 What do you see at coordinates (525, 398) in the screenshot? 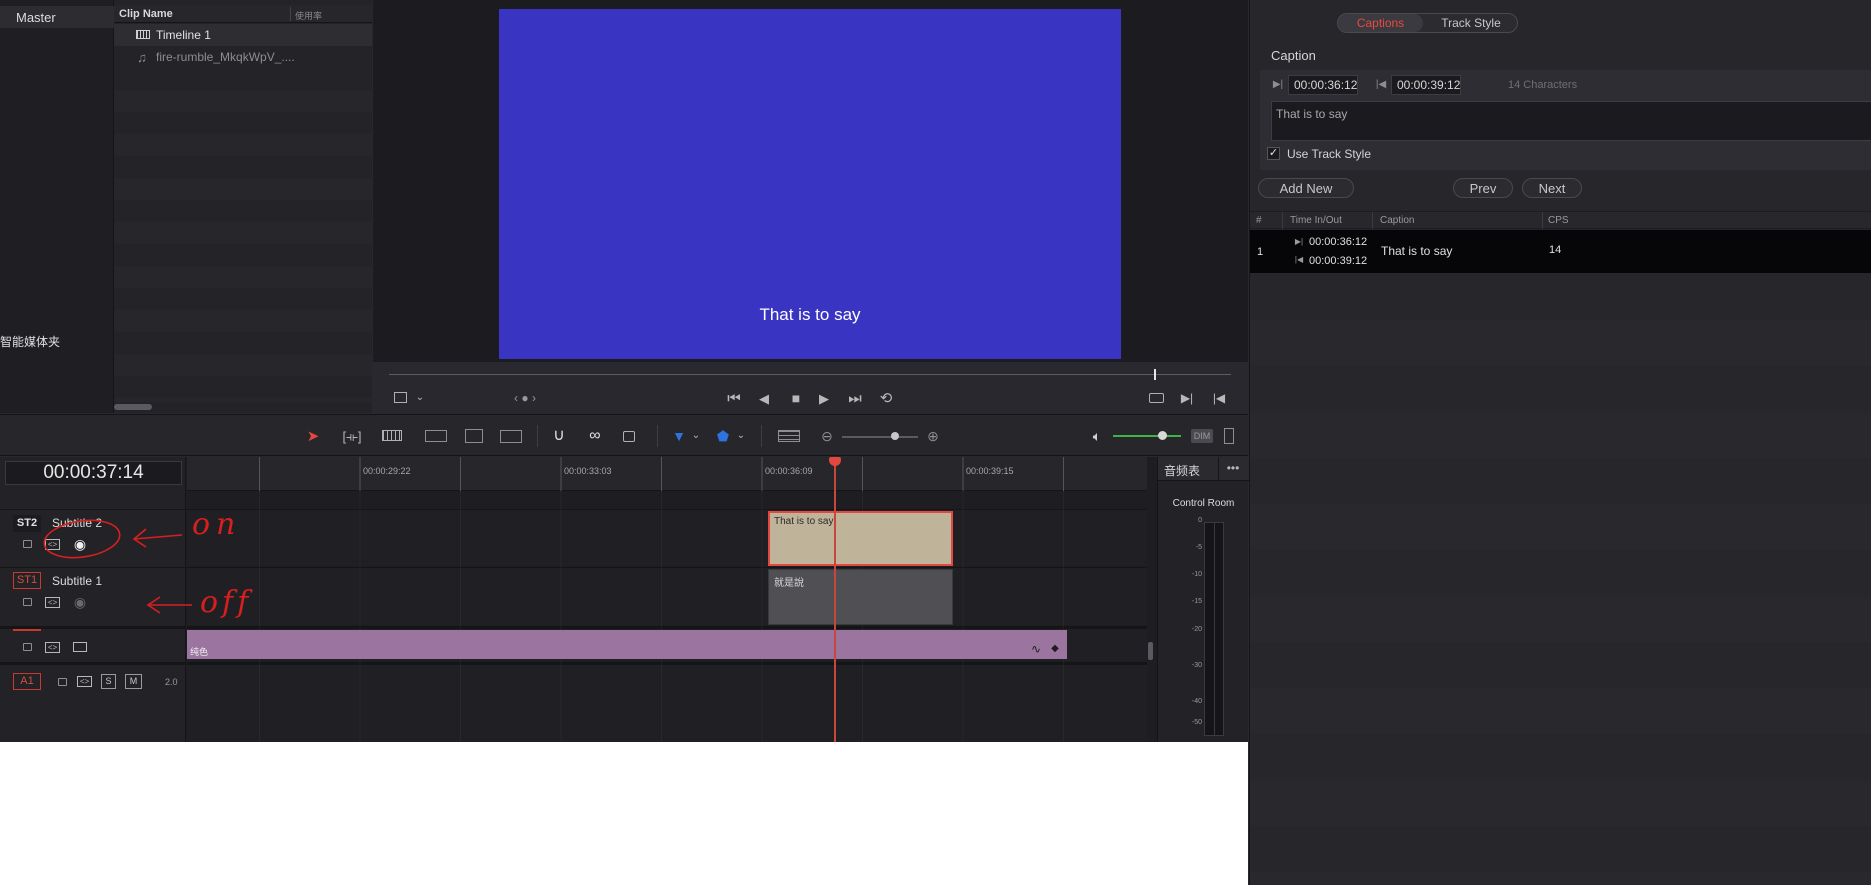
I see `jog-control-icon: ‹ ● ›` at bounding box center [525, 398].